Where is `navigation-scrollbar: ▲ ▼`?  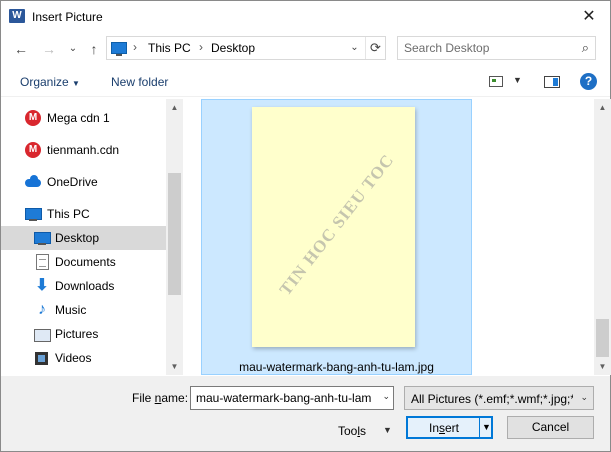
navigation-scrollbar: ▲ ▼ is located at coordinates (174, 237).